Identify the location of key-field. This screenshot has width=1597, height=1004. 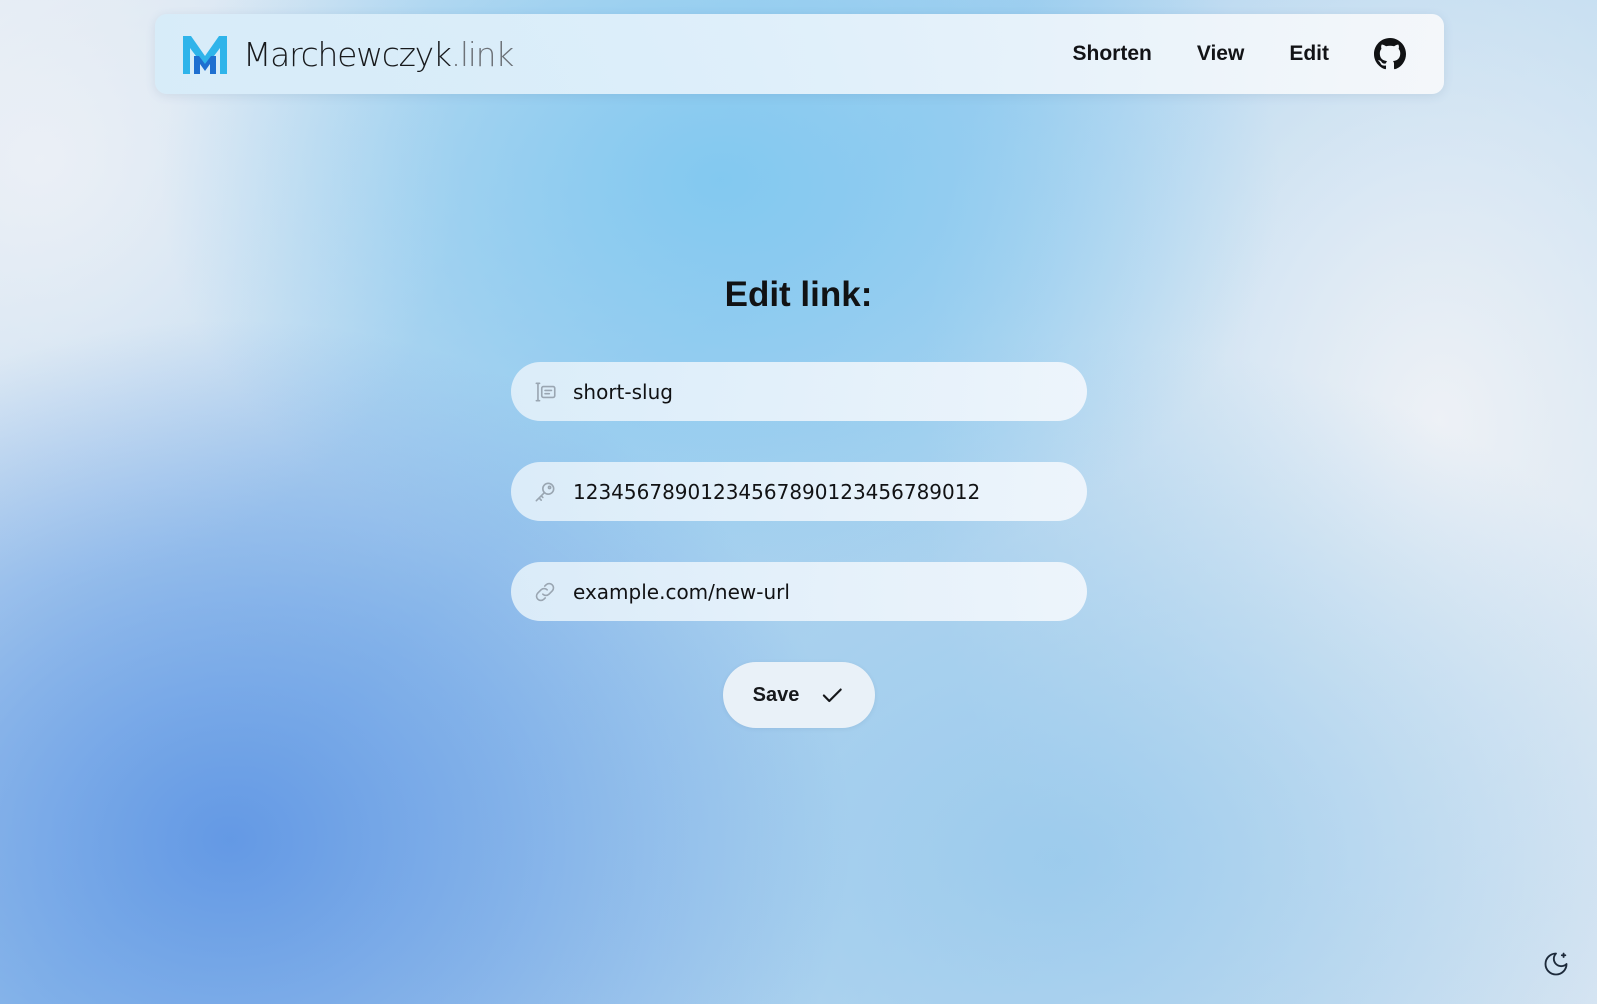
(799, 491).